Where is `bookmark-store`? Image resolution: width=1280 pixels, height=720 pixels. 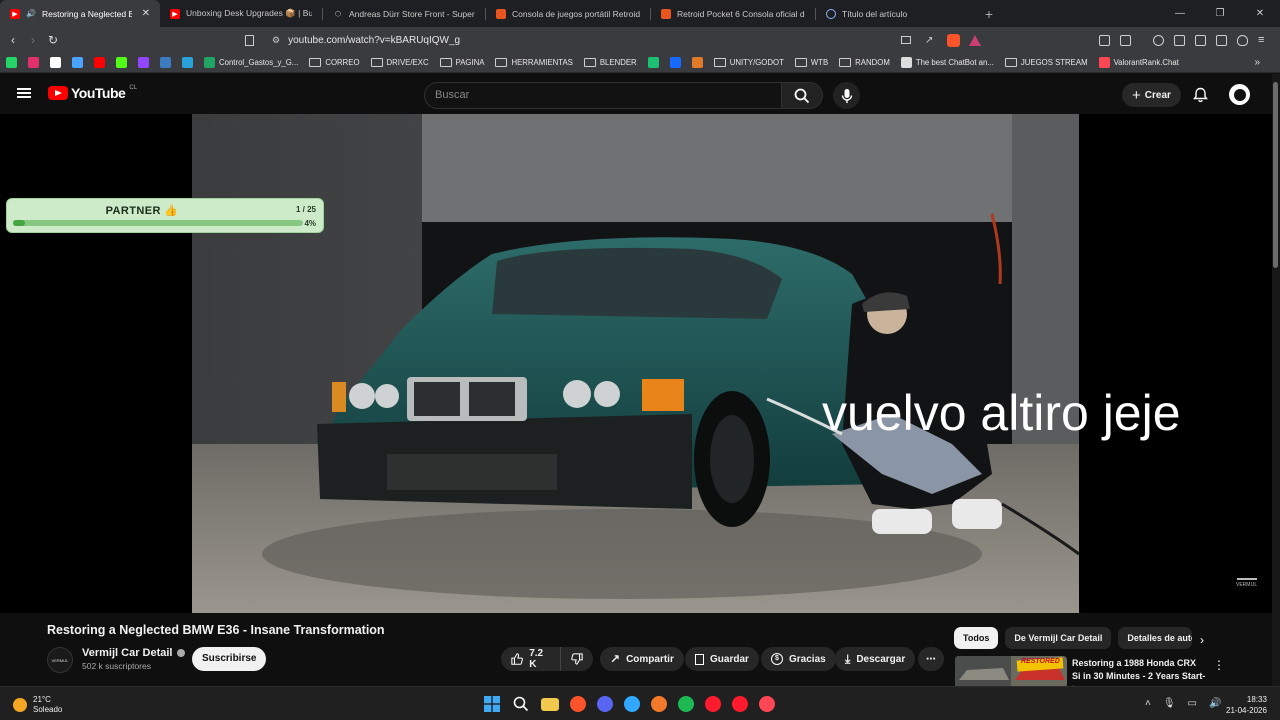 bookmark-store is located at coordinates (697, 62).